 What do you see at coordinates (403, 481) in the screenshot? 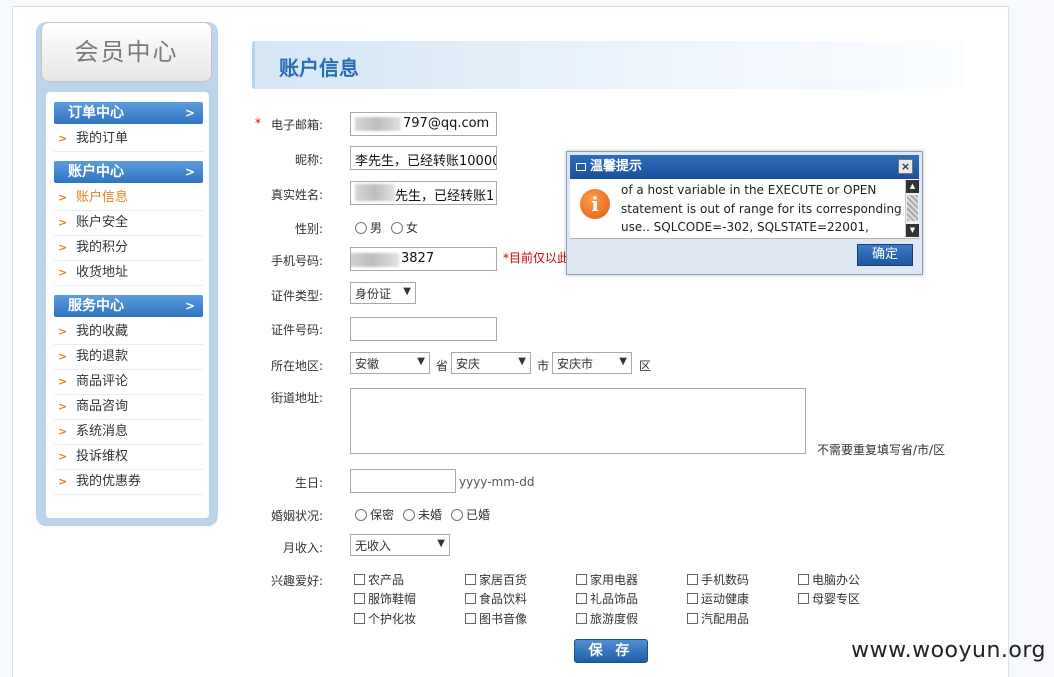
I see `birthday-field` at bounding box center [403, 481].